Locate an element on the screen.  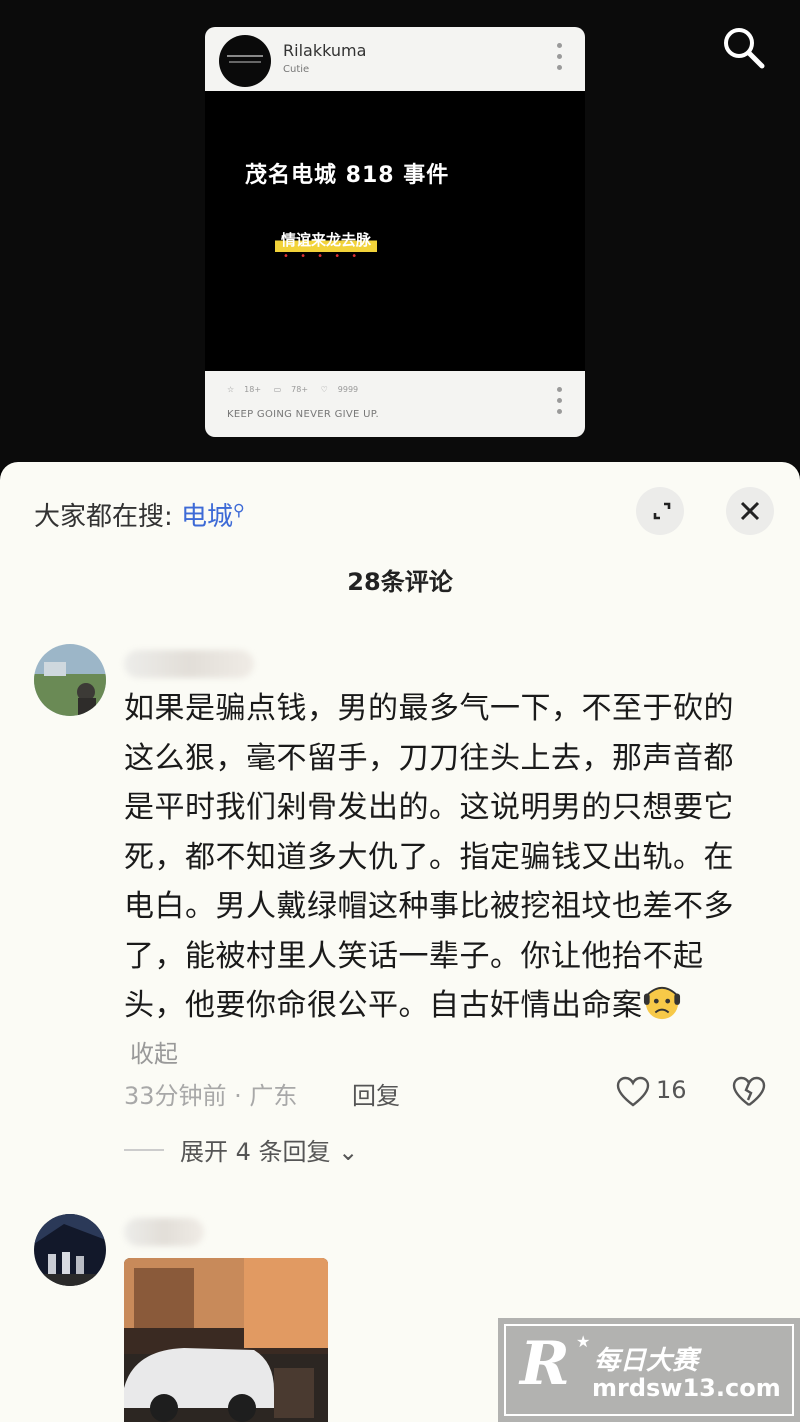
comment-meta: 33分钟前 · 广东 is located at coordinates (211, 1096).